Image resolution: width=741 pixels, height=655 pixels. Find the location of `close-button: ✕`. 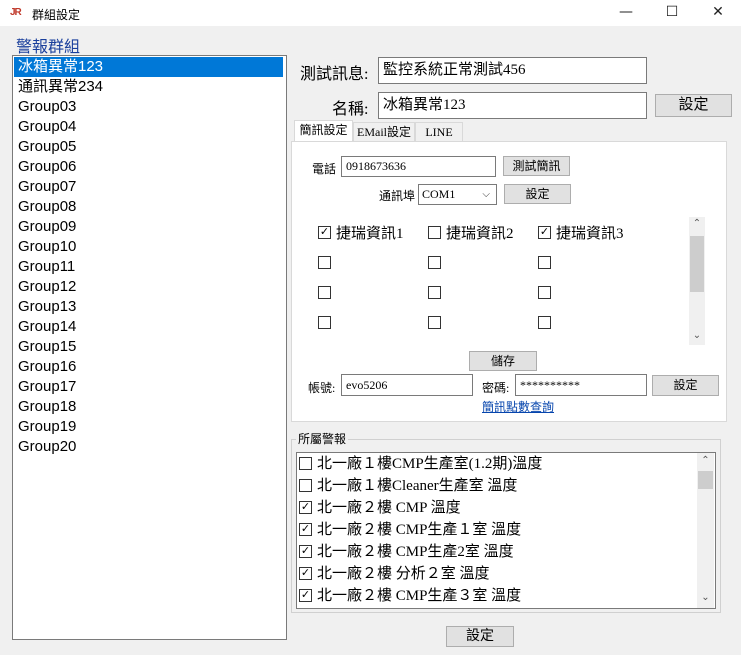

close-button: ✕ is located at coordinates (718, 13).